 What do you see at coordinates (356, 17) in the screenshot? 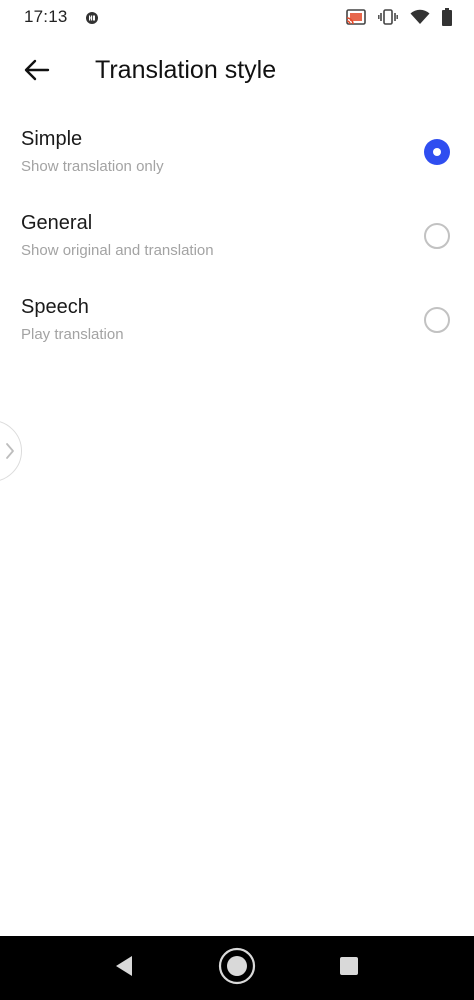
I see `cast-icon` at bounding box center [356, 17].